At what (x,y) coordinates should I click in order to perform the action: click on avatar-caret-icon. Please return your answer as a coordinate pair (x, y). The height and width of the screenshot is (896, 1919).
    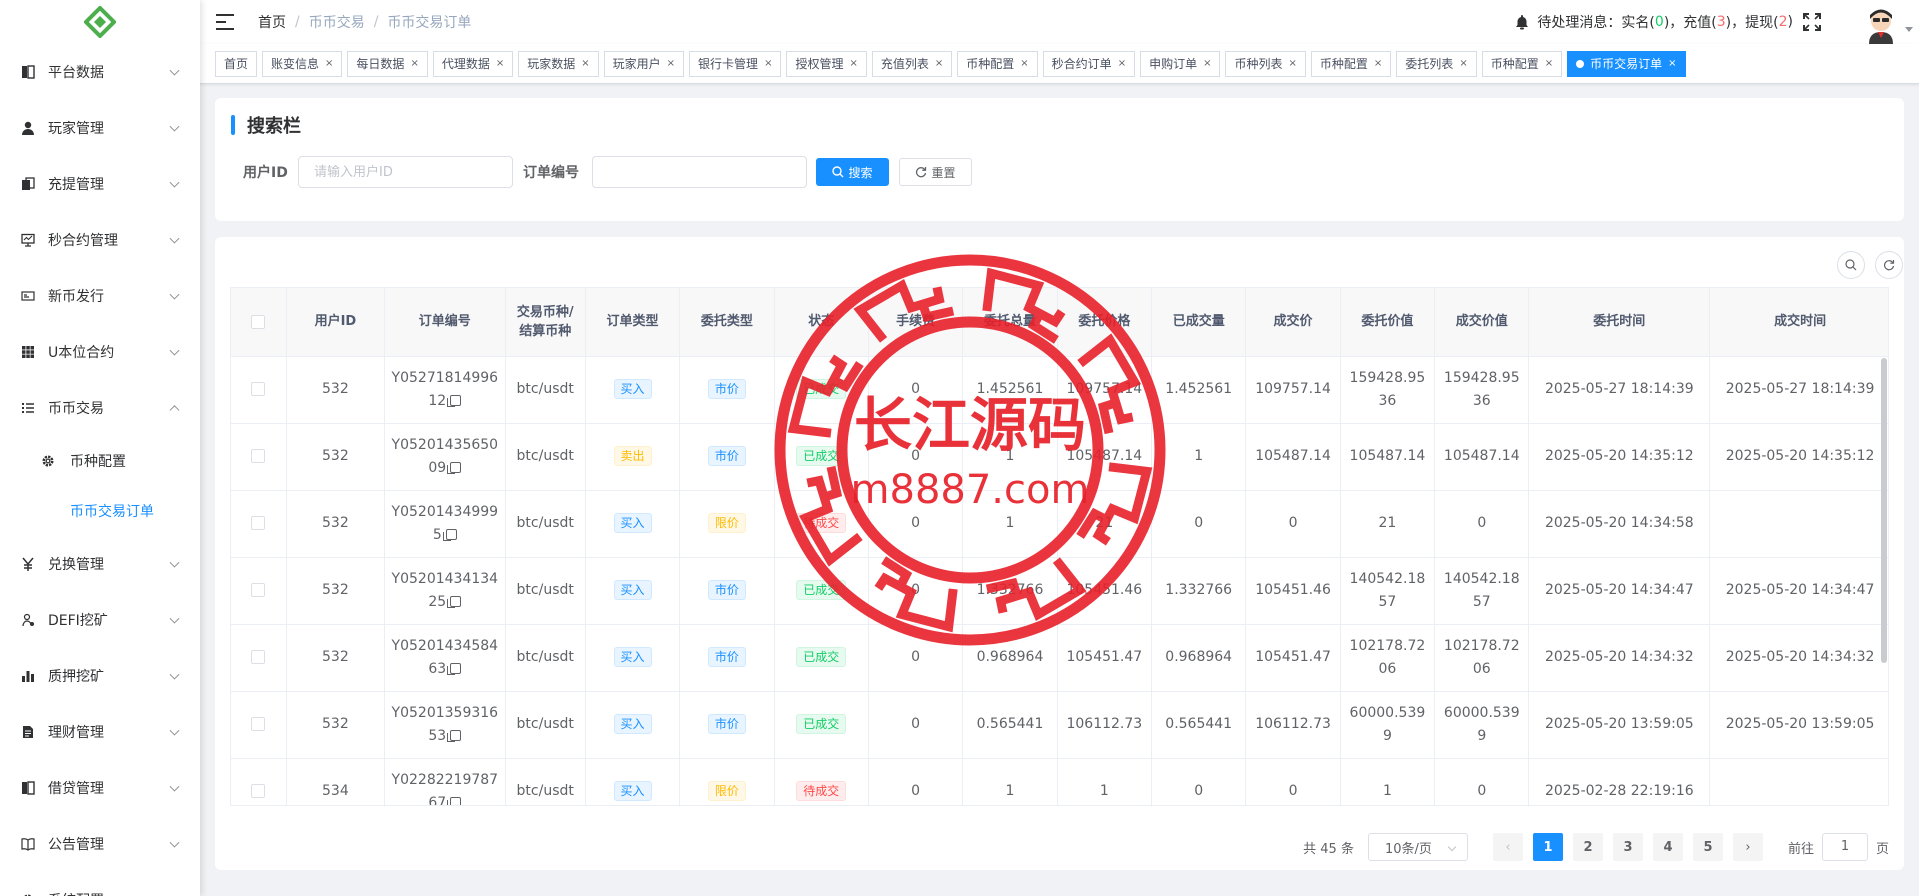
    Looking at the image, I should click on (1909, 29).